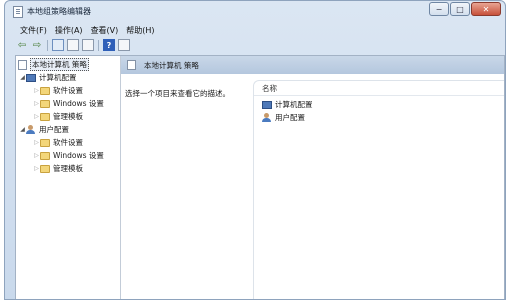 The image size is (510, 300). I want to click on description-text: 选择一个项目来查看它的描述。, so click(177, 93).